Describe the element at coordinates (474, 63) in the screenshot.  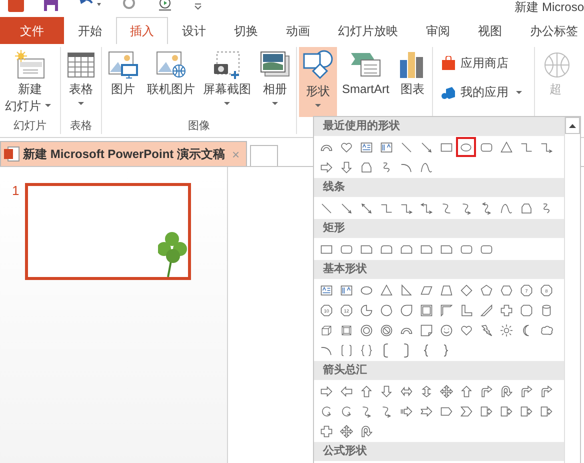
I see `ribbon-button: 应用商店` at that location.